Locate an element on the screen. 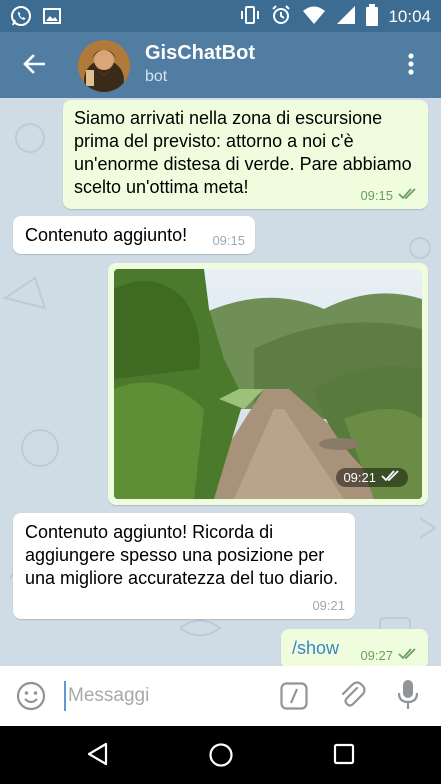 Image resolution: width=441 pixels, height=784 pixels. chat-subtitle: bot is located at coordinates (156, 76).